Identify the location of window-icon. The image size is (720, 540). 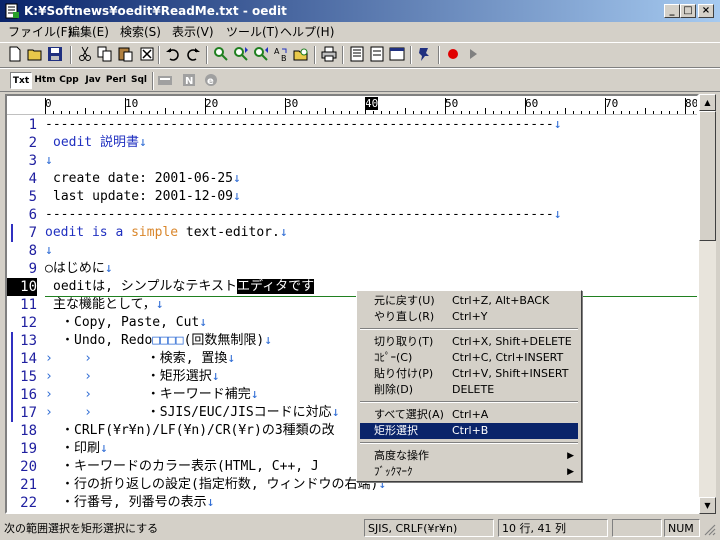
(397, 55).